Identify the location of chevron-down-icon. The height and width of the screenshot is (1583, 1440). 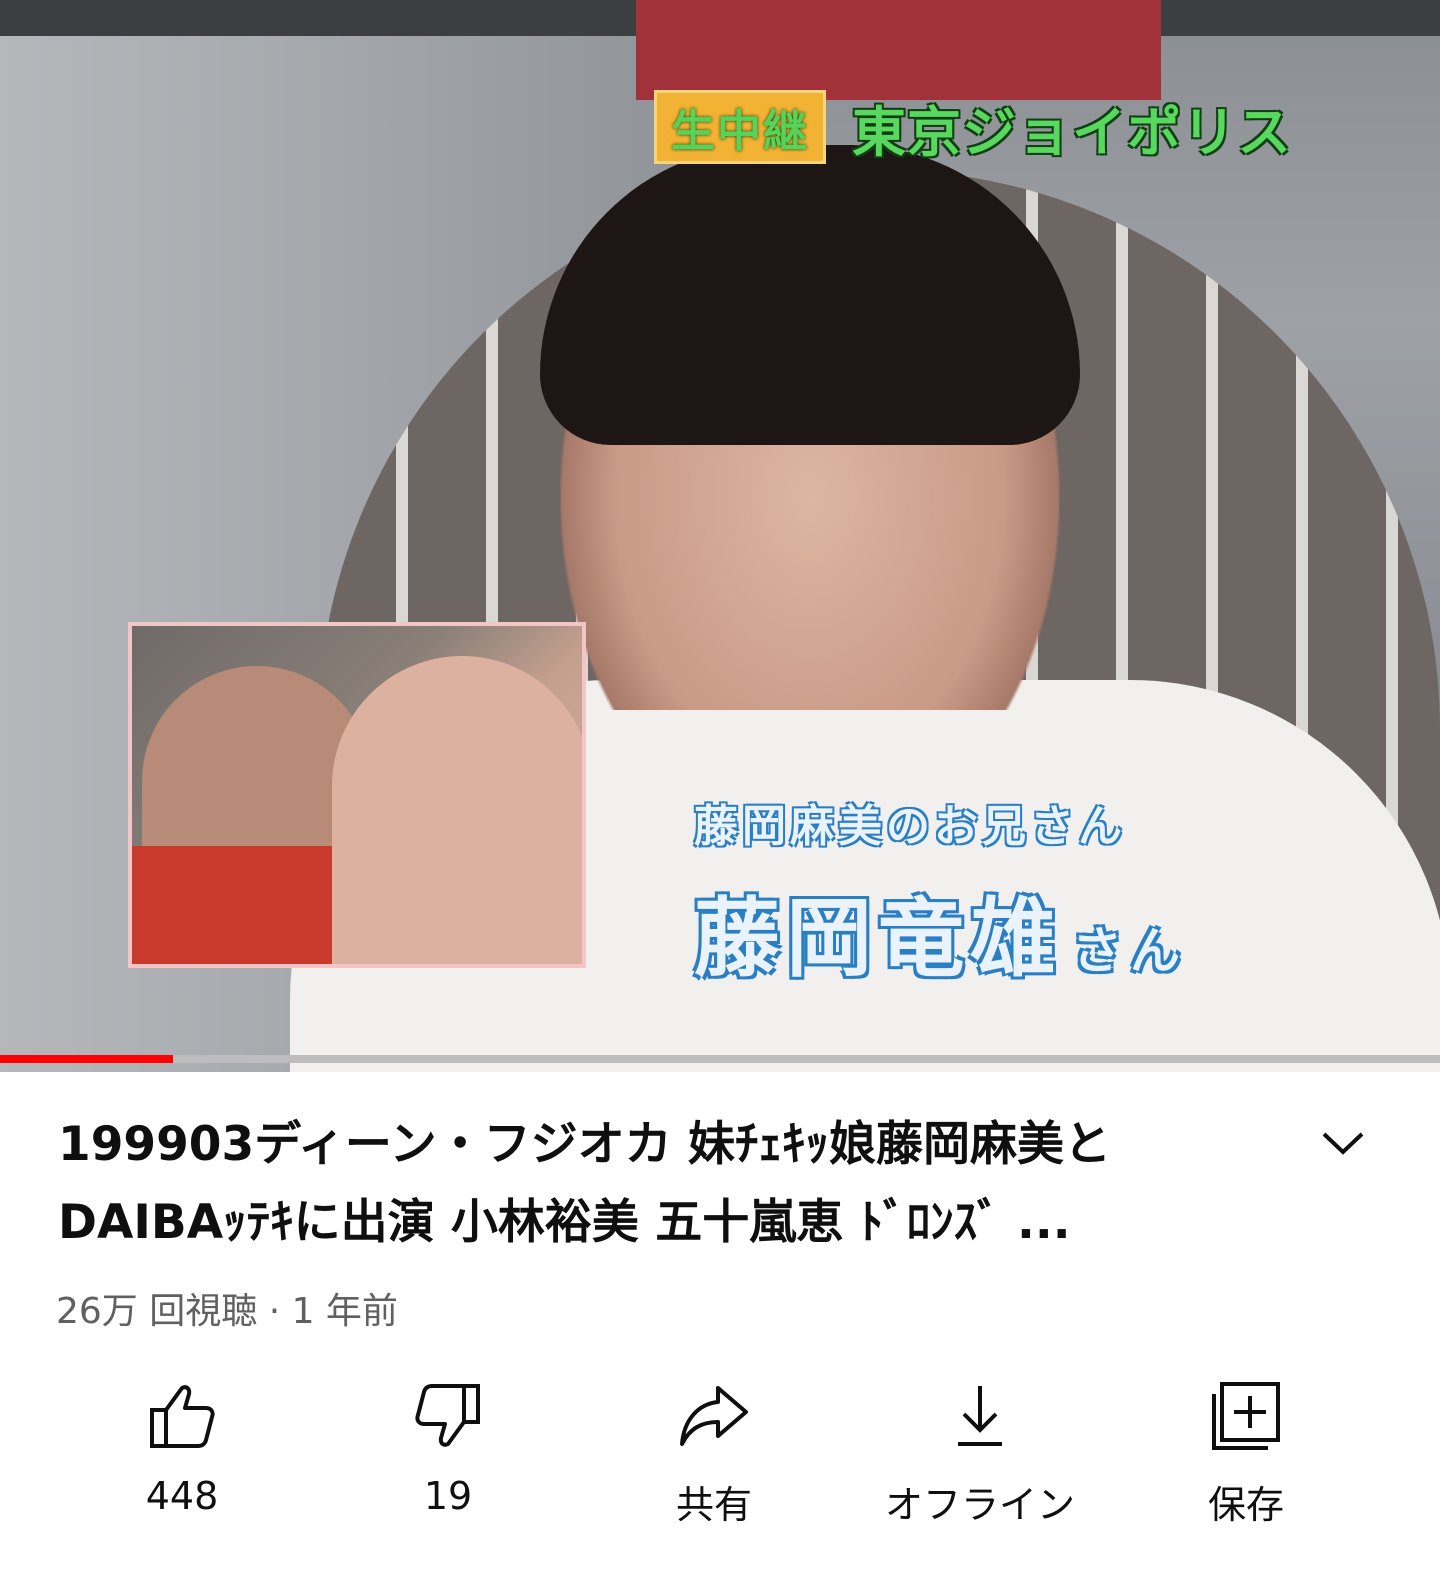
(1343, 1143).